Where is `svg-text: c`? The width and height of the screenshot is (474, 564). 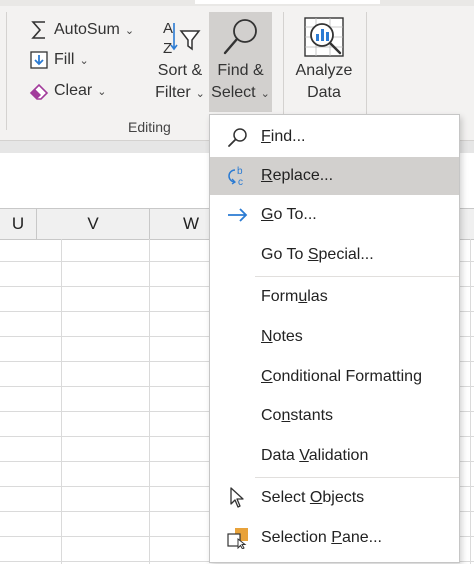
svg-text: c is located at coordinates (240, 182).